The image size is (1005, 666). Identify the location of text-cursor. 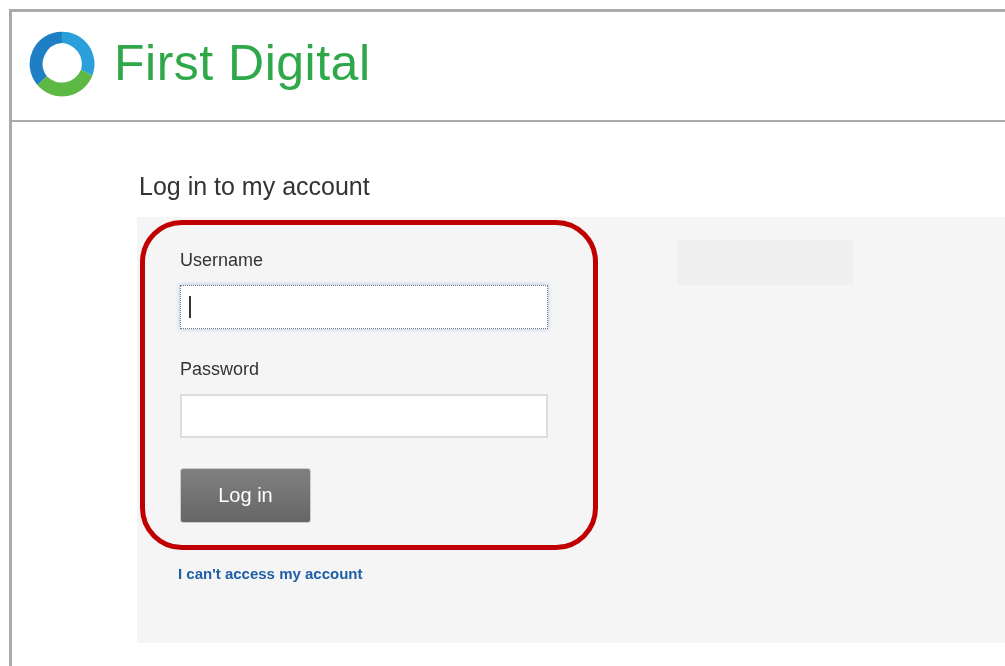
(190, 307).